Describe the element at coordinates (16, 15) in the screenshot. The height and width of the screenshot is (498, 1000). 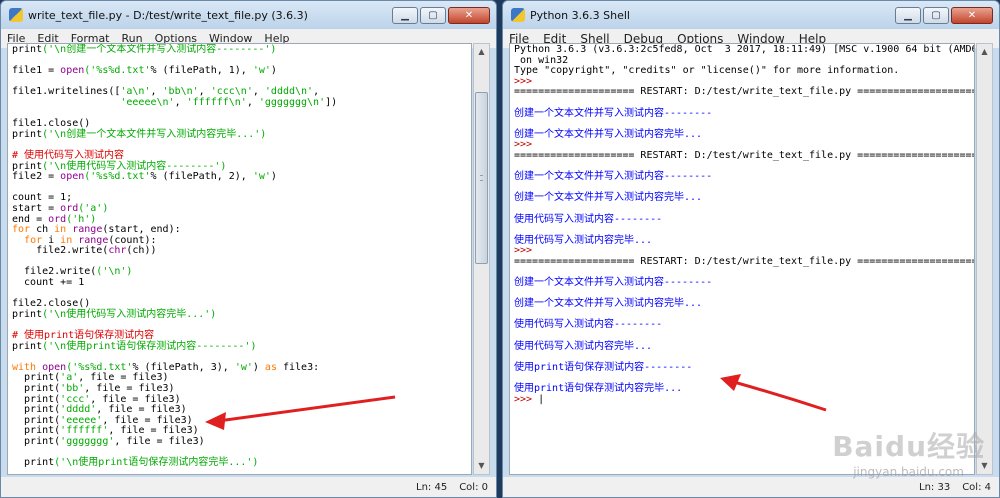
I see `python-icon` at that location.